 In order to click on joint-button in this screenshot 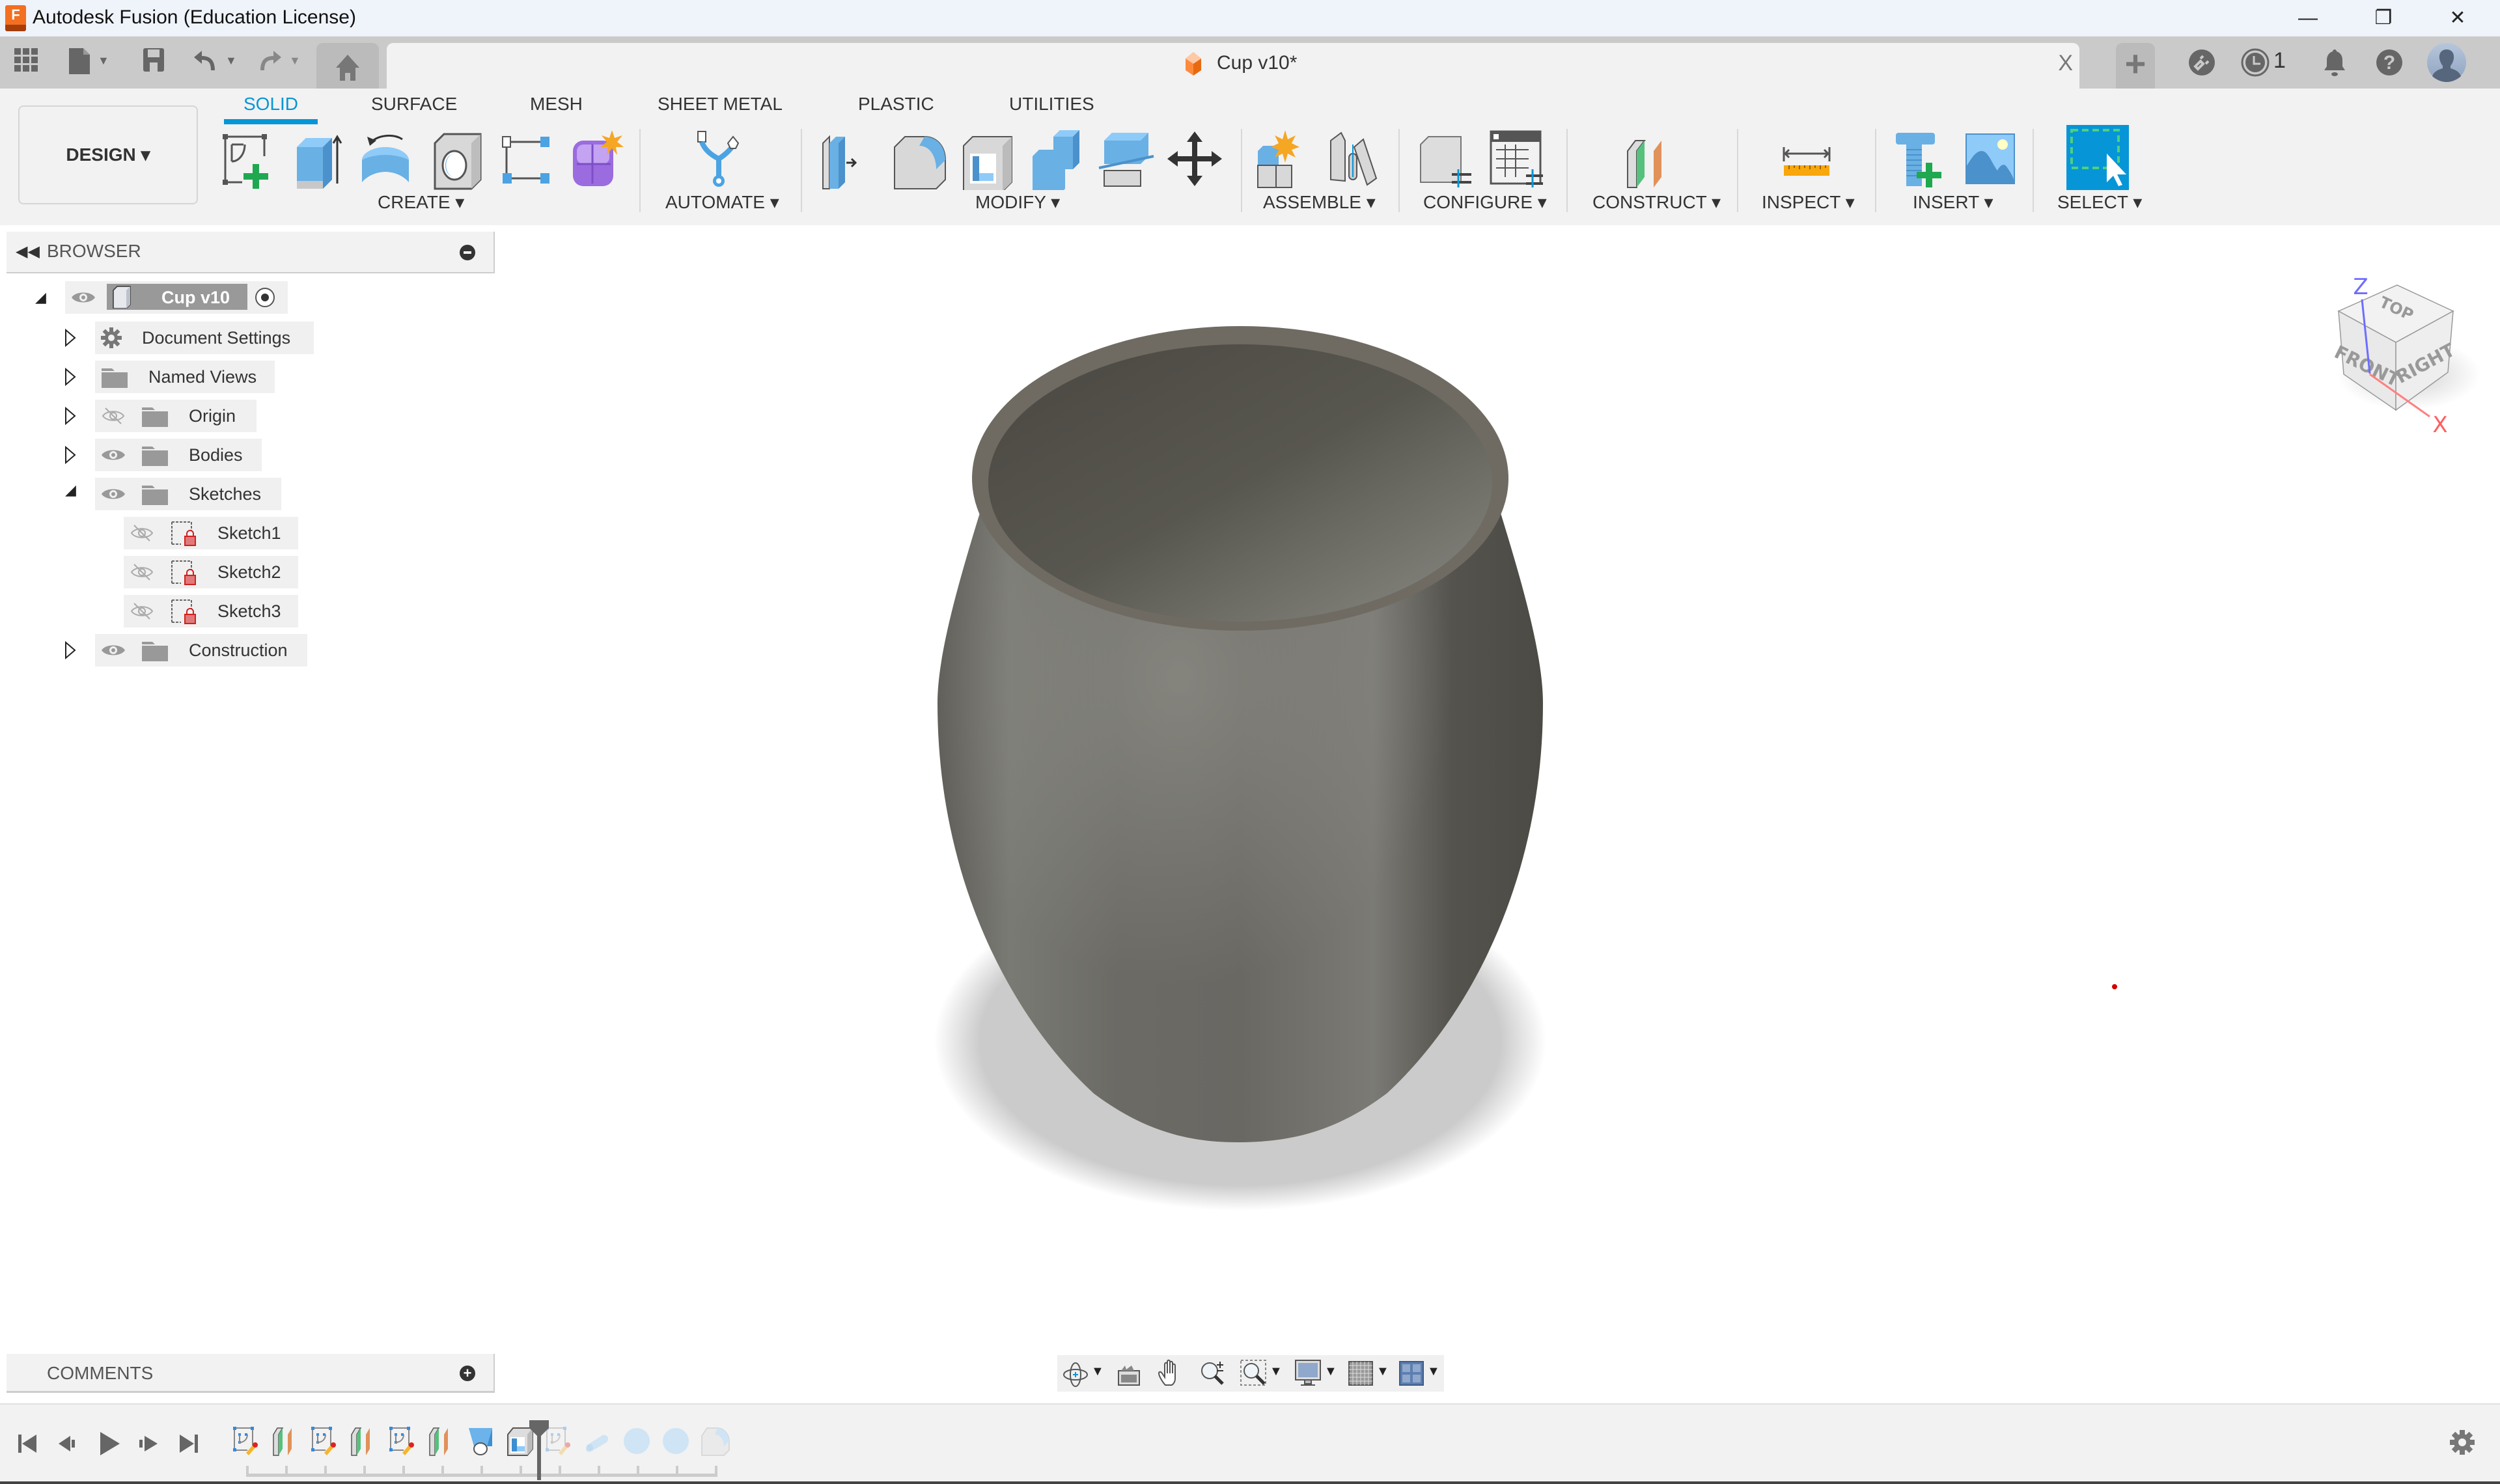, I will do `click(1353, 159)`.